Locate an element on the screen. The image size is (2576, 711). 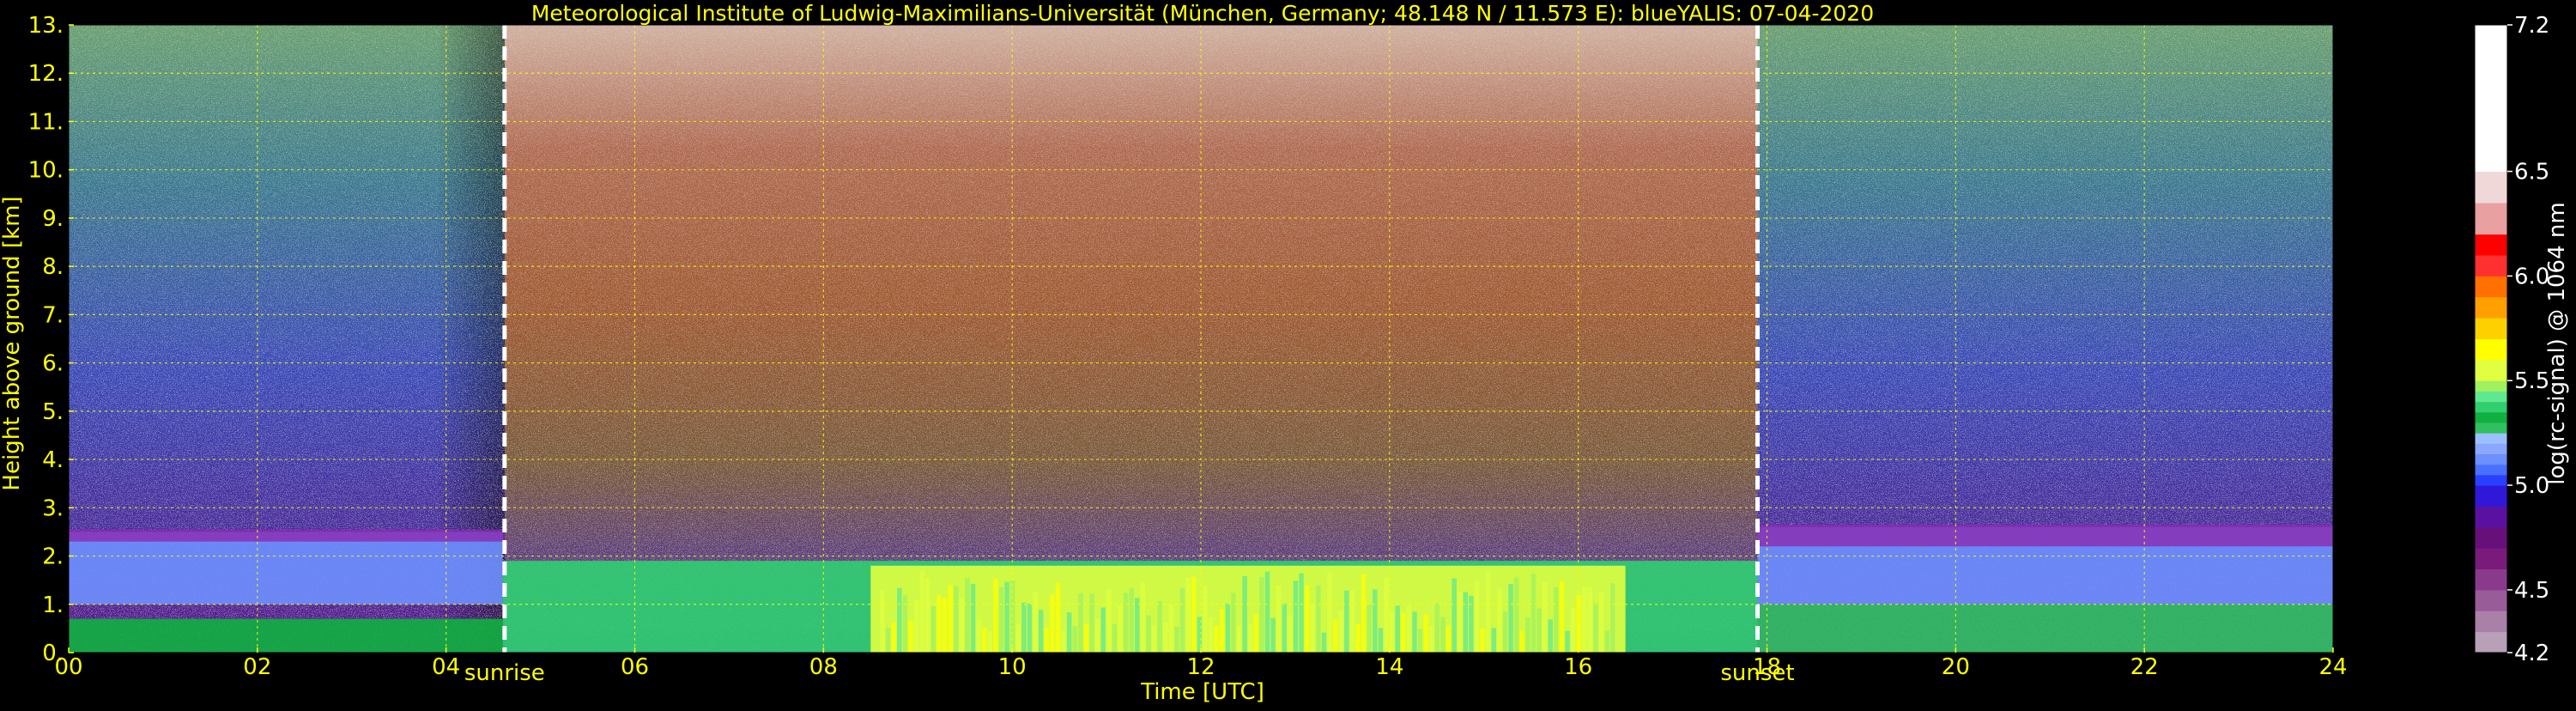
colorbar-tick-label: 7.2 is located at coordinates (2531, 26).